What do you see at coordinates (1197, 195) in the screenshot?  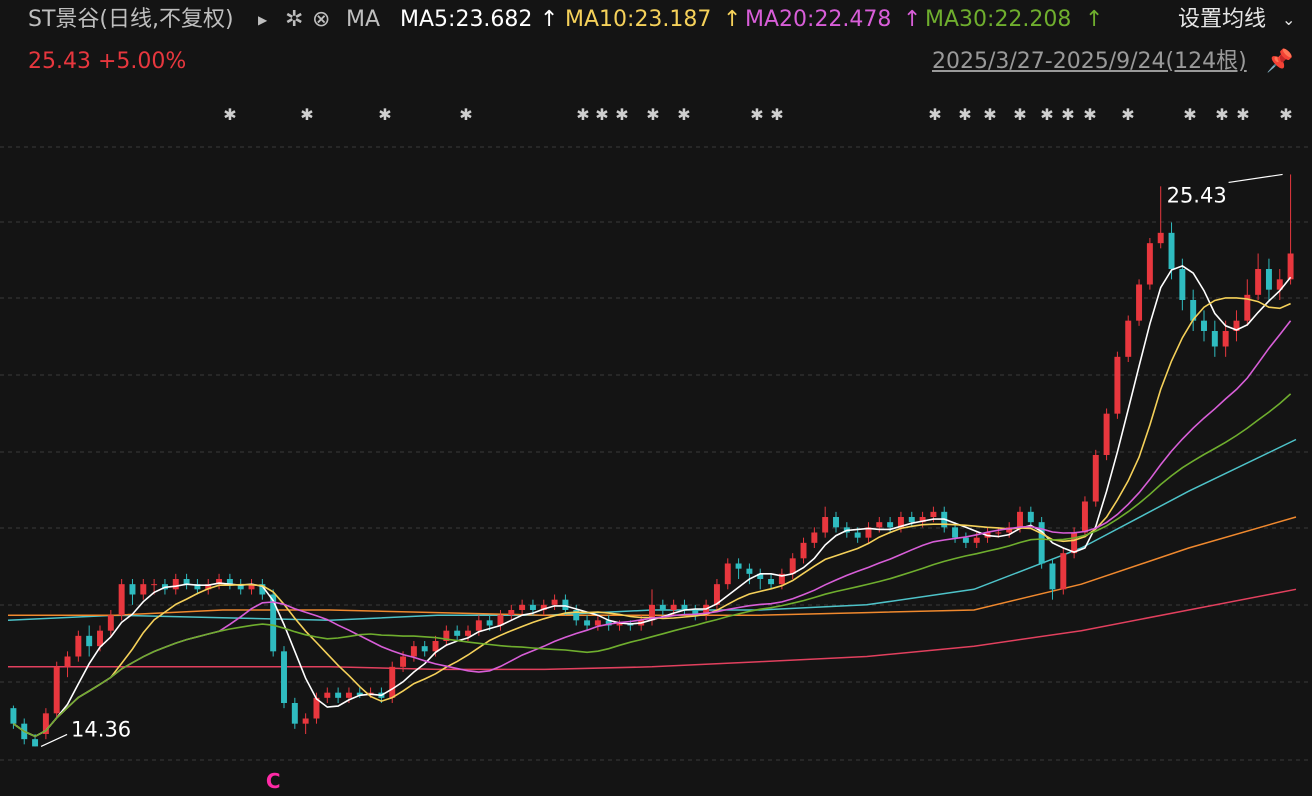 I see `max-price-label: 25.43` at bounding box center [1197, 195].